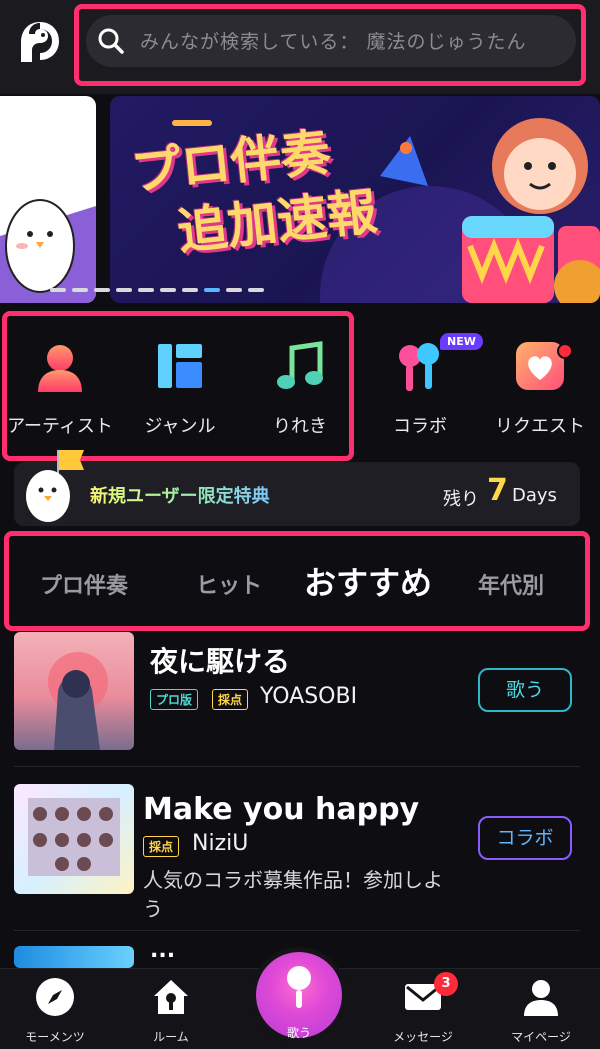  What do you see at coordinates (461, 341) in the screenshot?
I see `new-badge: NEW` at bounding box center [461, 341].